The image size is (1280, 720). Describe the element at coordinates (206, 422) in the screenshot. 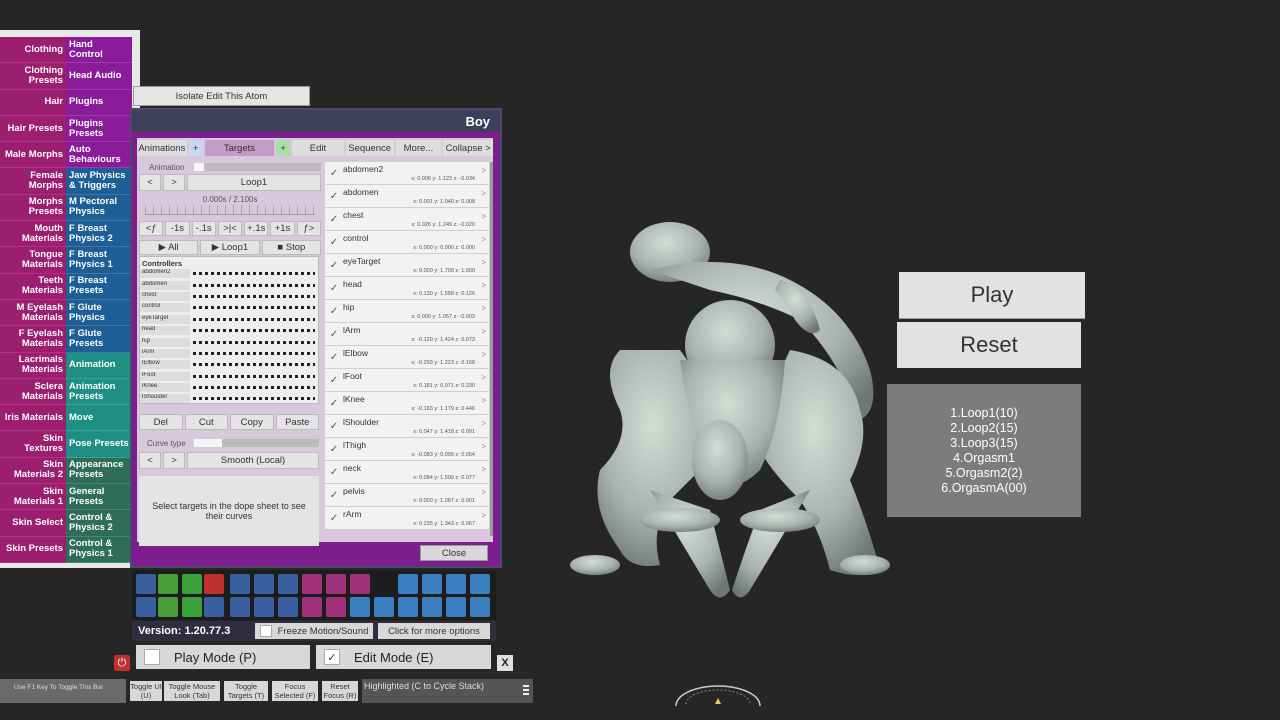

I see `cut-button: Cut` at that location.